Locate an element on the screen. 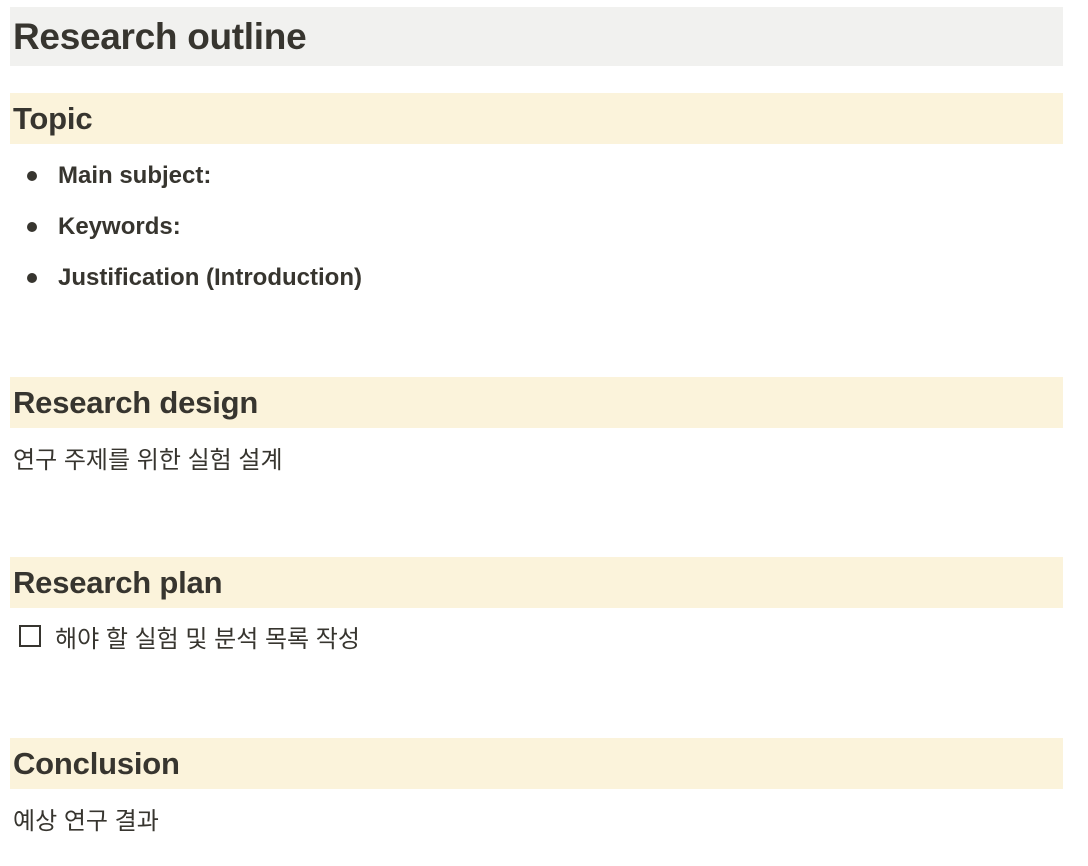 Image resolution: width=1088 pixels, height=866 pixels. list-item-keywords: Keywords: is located at coordinates (186, 226).